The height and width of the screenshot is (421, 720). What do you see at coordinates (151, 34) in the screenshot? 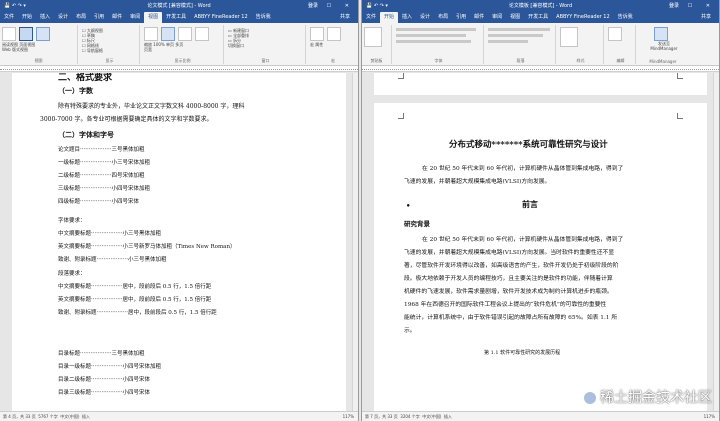
I see `zoom-icon` at bounding box center [151, 34].